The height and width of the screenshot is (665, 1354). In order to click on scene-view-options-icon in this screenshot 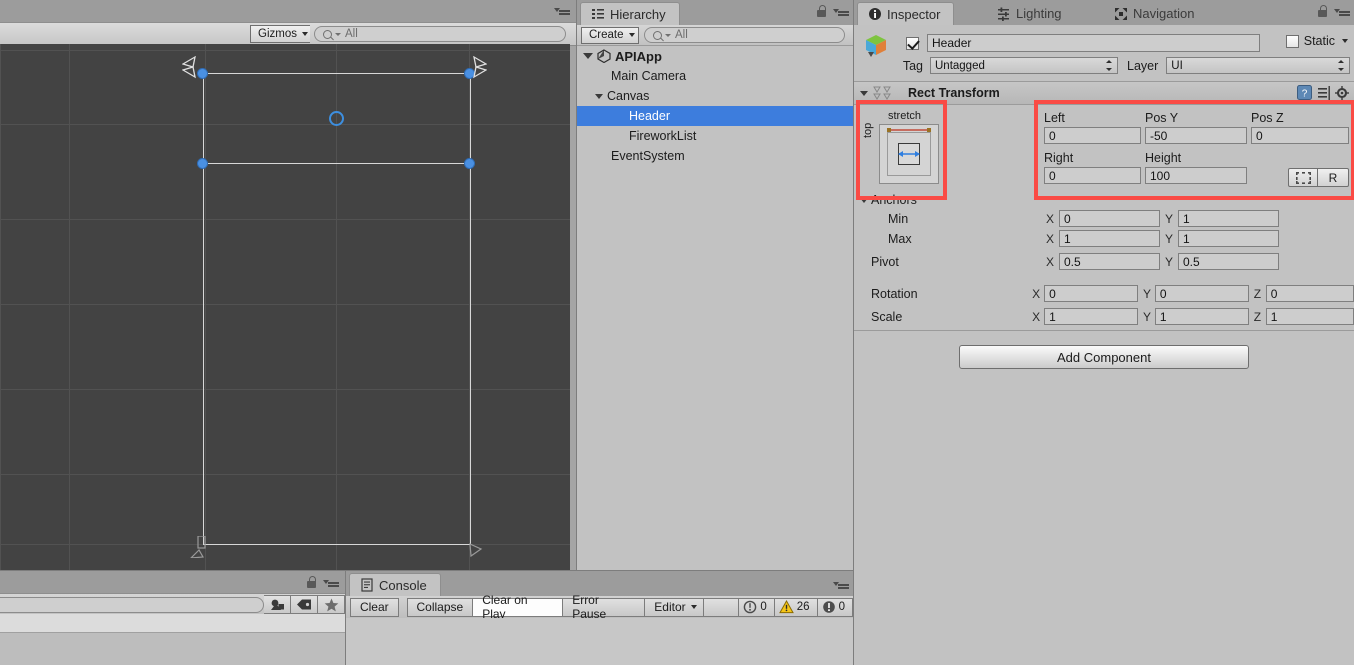, I will do `click(562, 10)`.